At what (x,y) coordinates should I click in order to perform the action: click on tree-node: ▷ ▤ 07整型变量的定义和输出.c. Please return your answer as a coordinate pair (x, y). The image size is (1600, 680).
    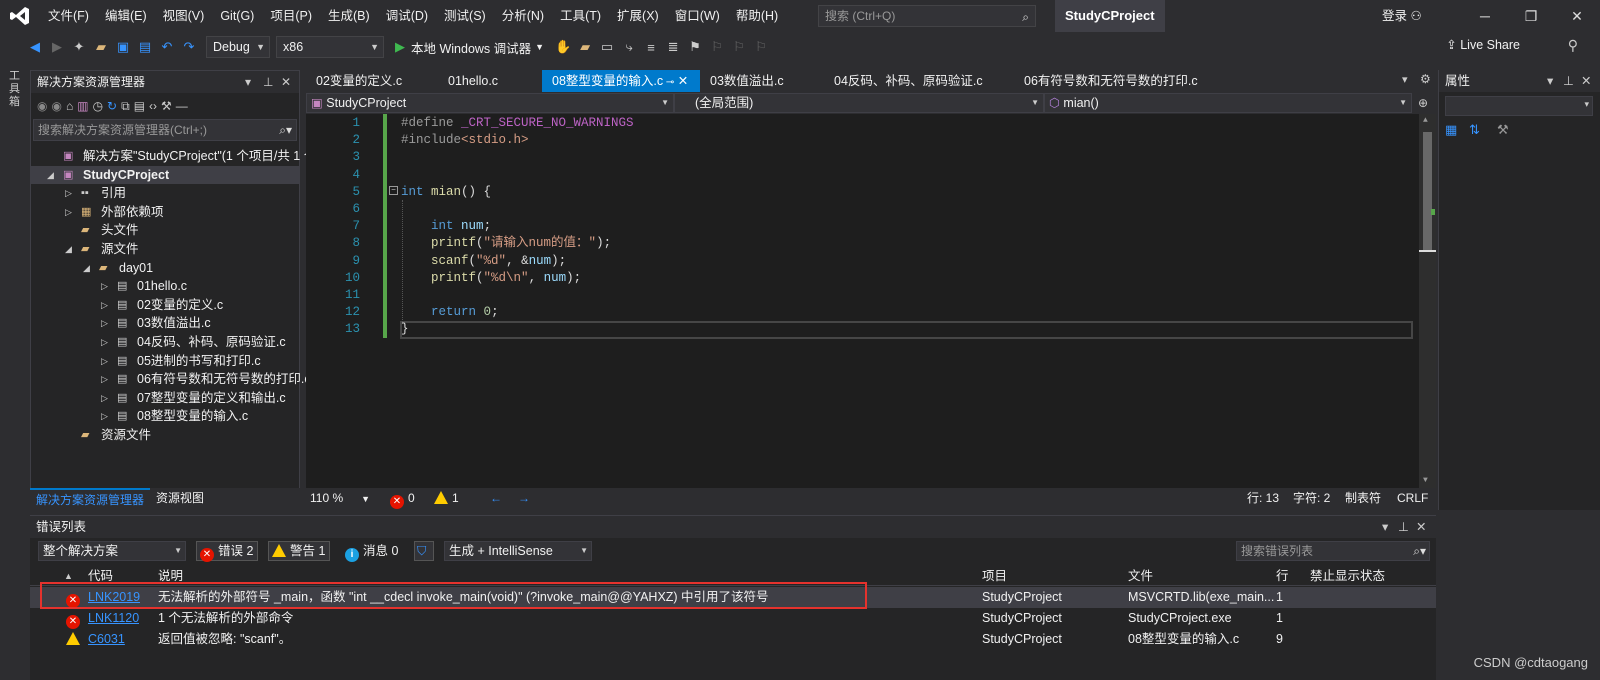
    Looking at the image, I should click on (165, 398).